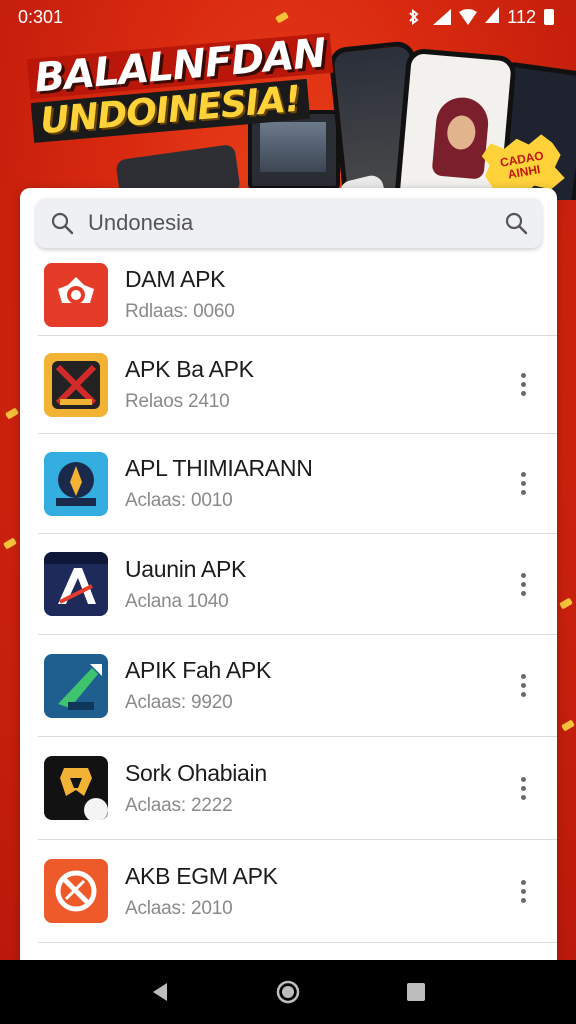 The height and width of the screenshot is (1024, 576). I want to click on app-subtitle: Aclaas: 2010, so click(179, 908).